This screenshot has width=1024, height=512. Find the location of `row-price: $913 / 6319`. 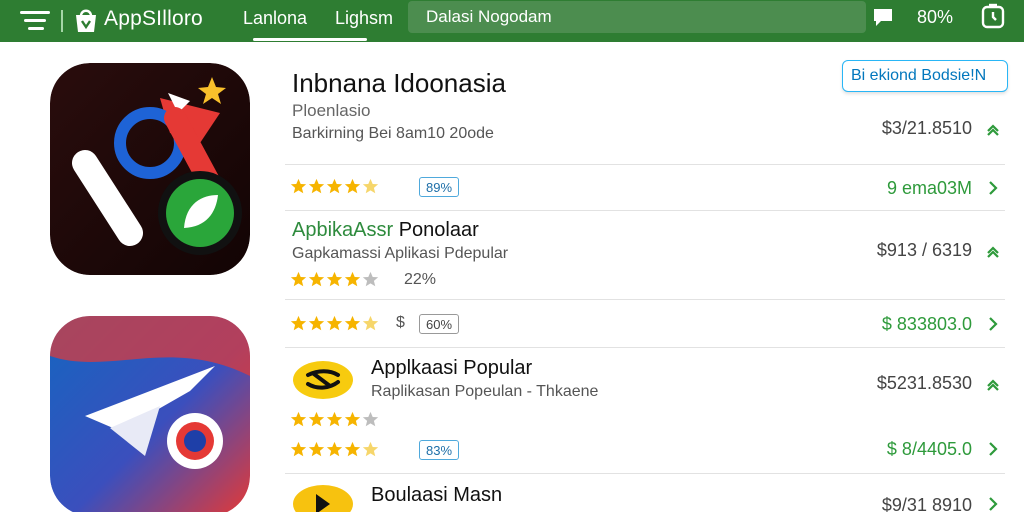

row-price: $913 / 6319 is located at coordinates (924, 250).